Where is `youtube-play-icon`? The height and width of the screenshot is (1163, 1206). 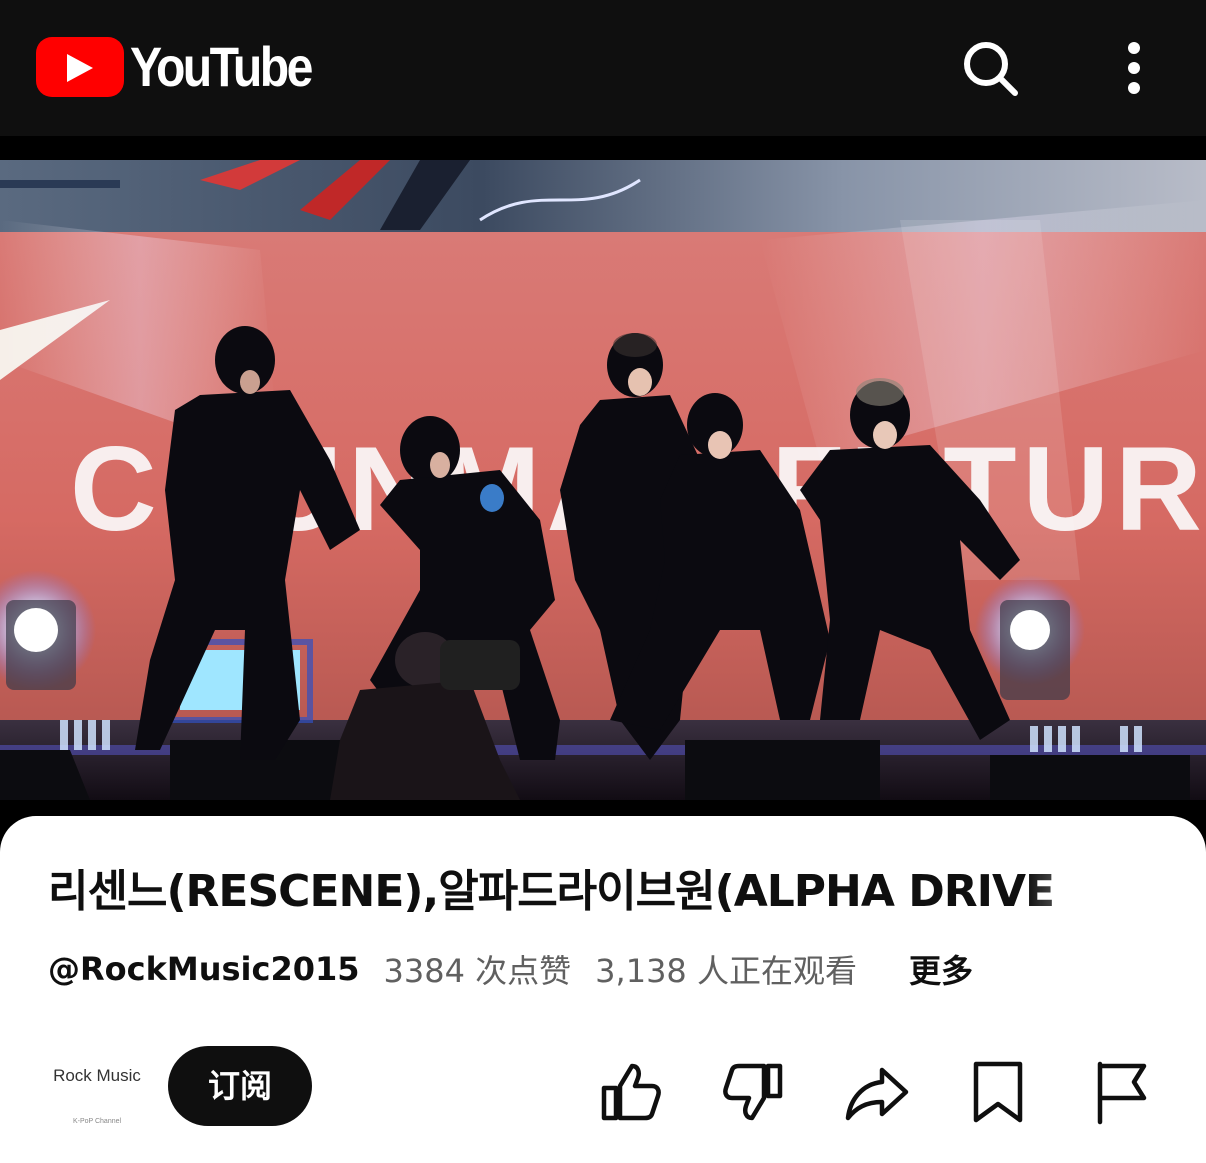
youtube-play-icon is located at coordinates (80, 67).